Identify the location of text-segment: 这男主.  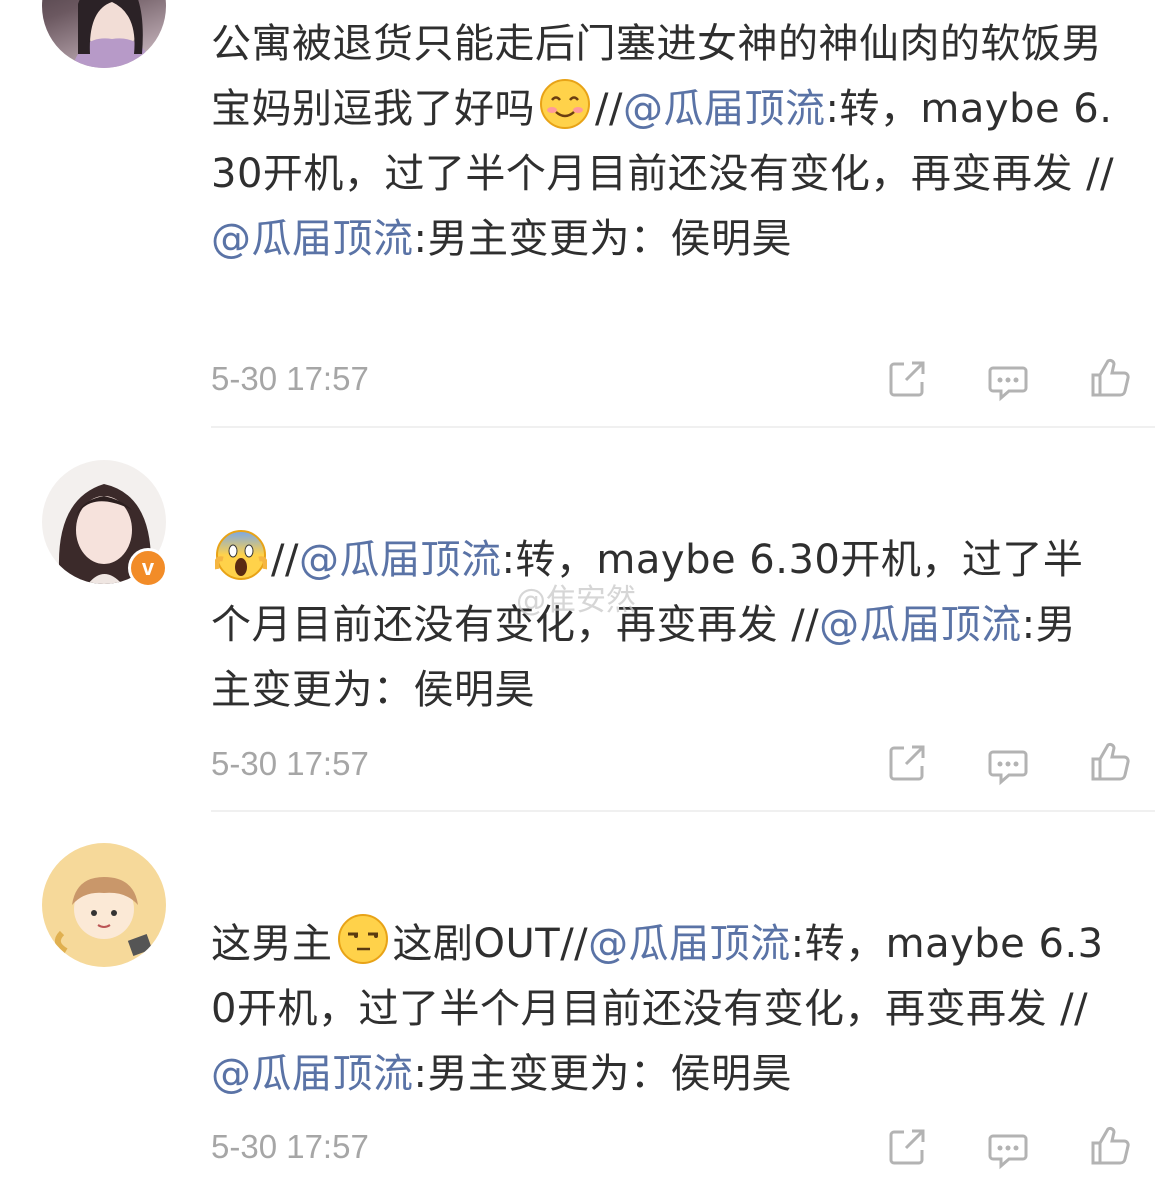
(272, 944).